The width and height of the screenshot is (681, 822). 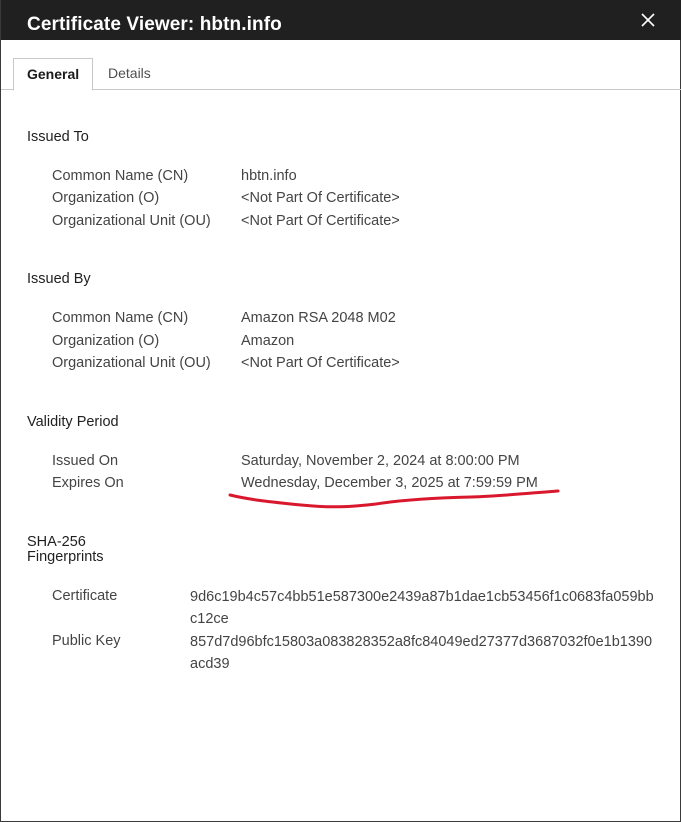 What do you see at coordinates (341, 20) in the screenshot?
I see `title-bar: Certificate Viewer: hbtn.info` at bounding box center [341, 20].